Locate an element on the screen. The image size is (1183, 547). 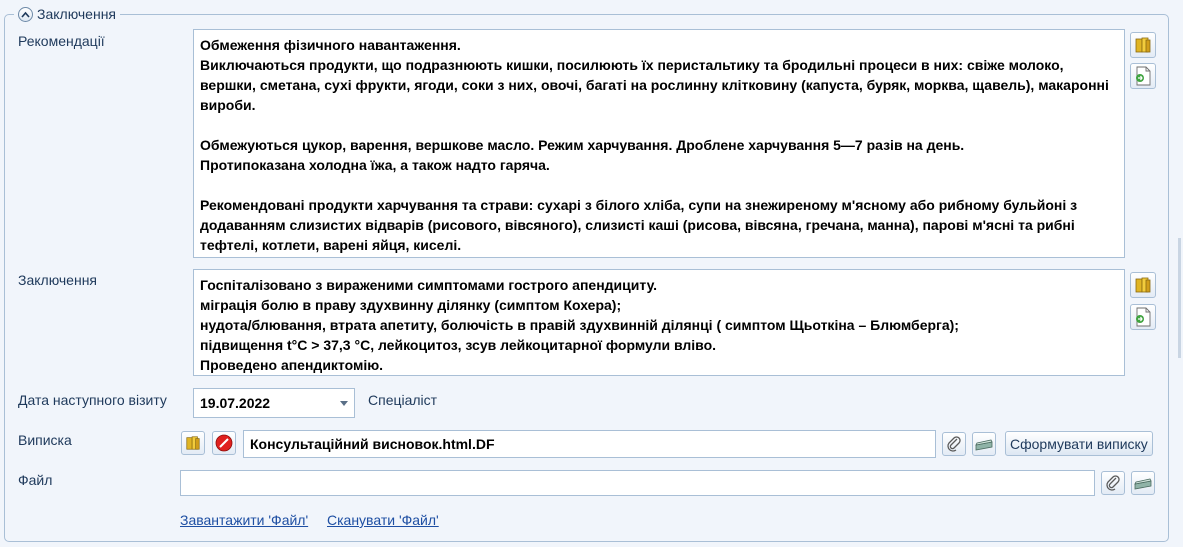
scan-file-link: Сканувати 'Файл' is located at coordinates (383, 520).